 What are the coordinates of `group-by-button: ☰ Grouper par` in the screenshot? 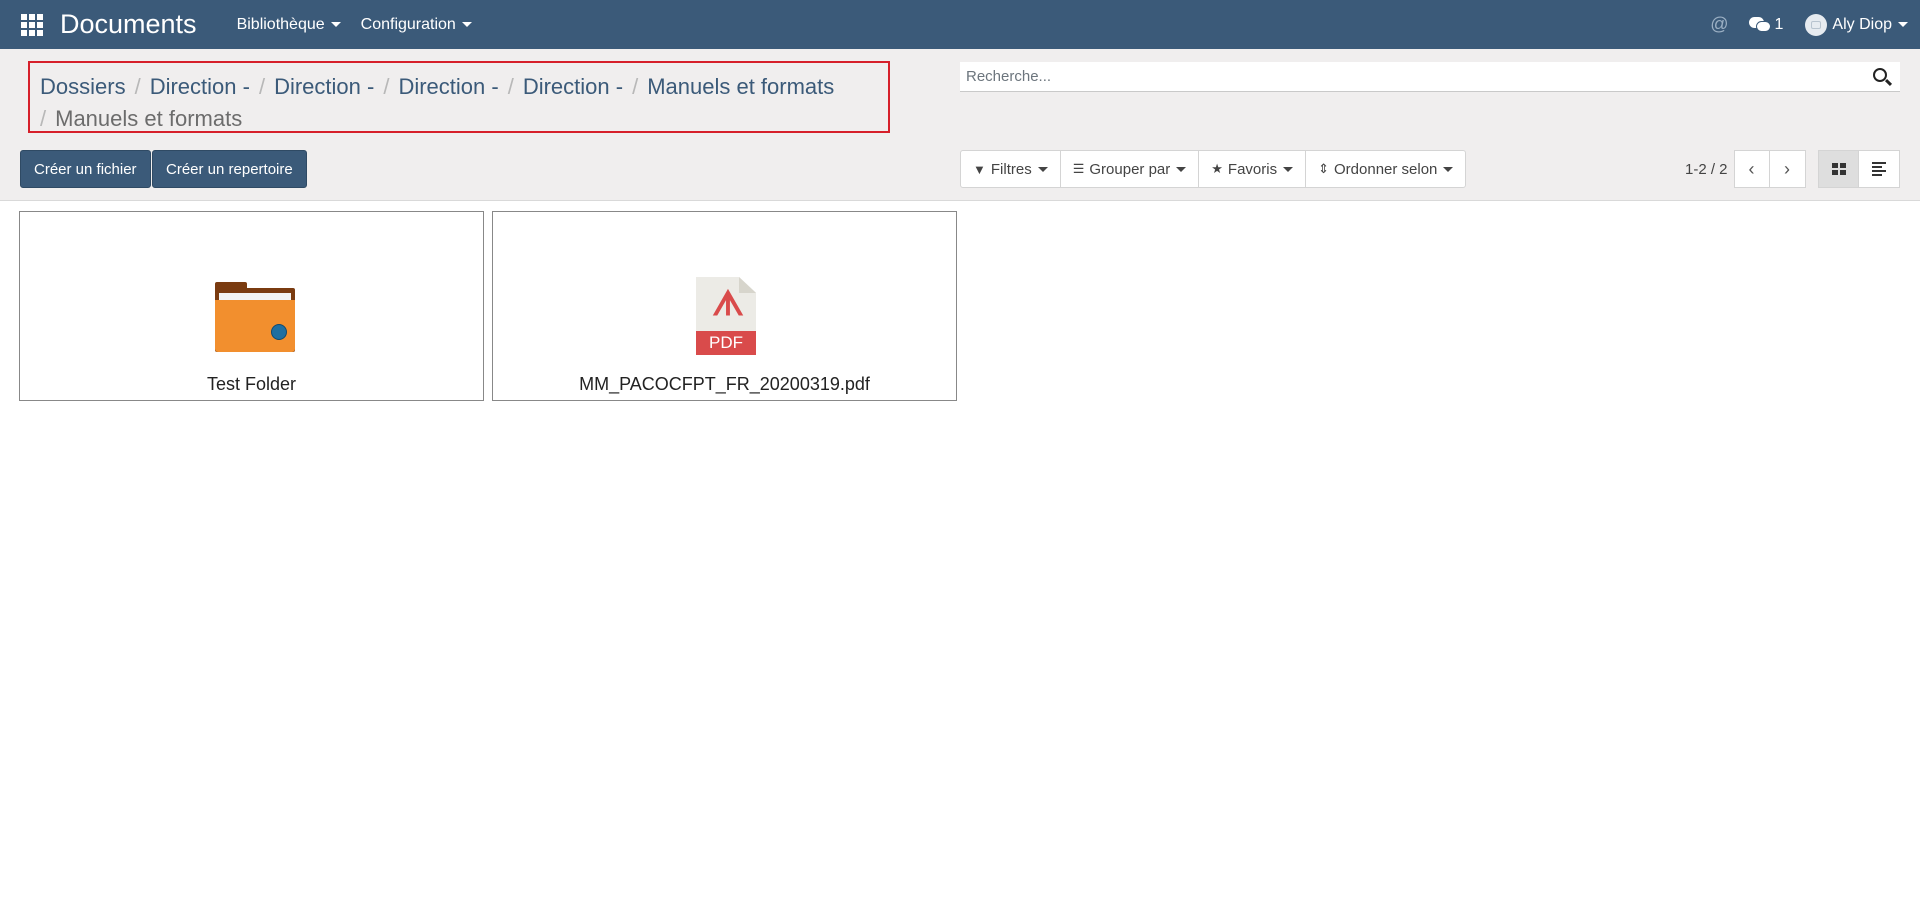 It's located at (1130, 169).